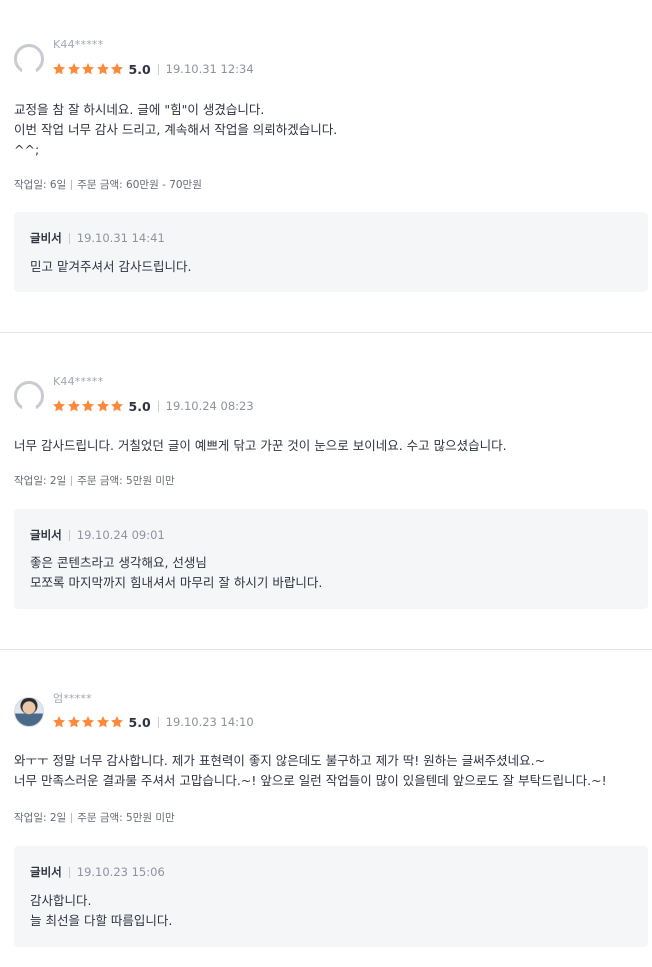  I want to click on rating-row: 5.0 19.10.24 08:23, so click(153, 406).